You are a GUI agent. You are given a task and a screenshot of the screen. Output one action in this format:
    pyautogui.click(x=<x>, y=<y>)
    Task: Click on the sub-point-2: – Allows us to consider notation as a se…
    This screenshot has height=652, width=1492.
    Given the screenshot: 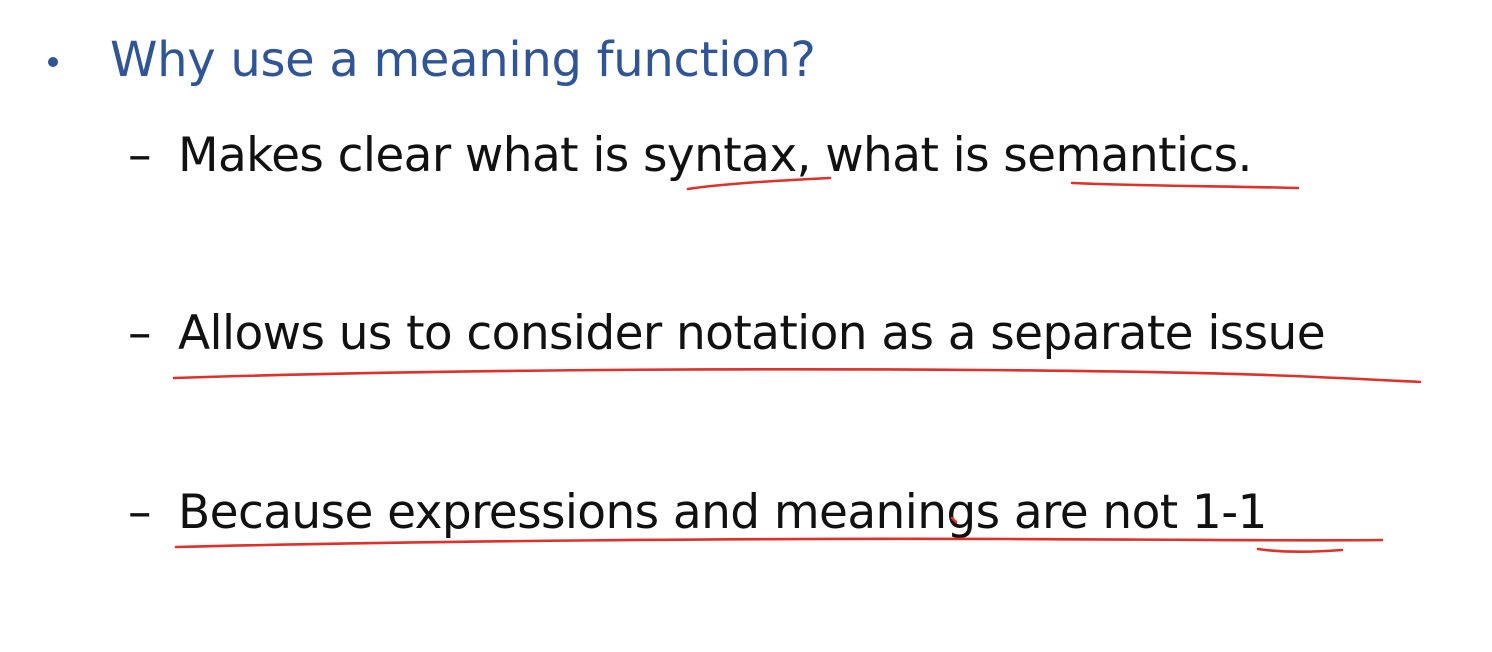 What is the action you would take?
    pyautogui.click(x=727, y=333)
    